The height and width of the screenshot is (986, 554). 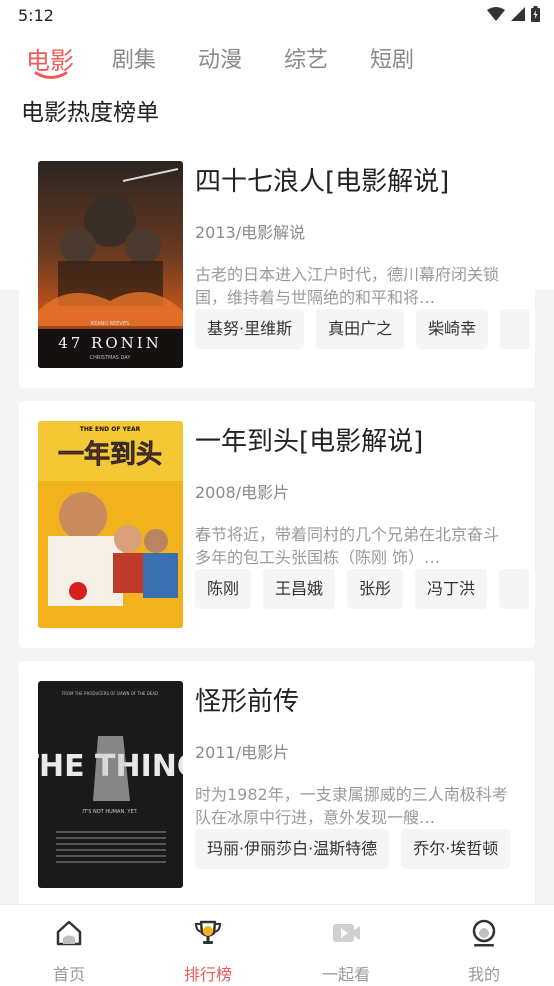 I want to click on trophy-icon, so click(x=208, y=932).